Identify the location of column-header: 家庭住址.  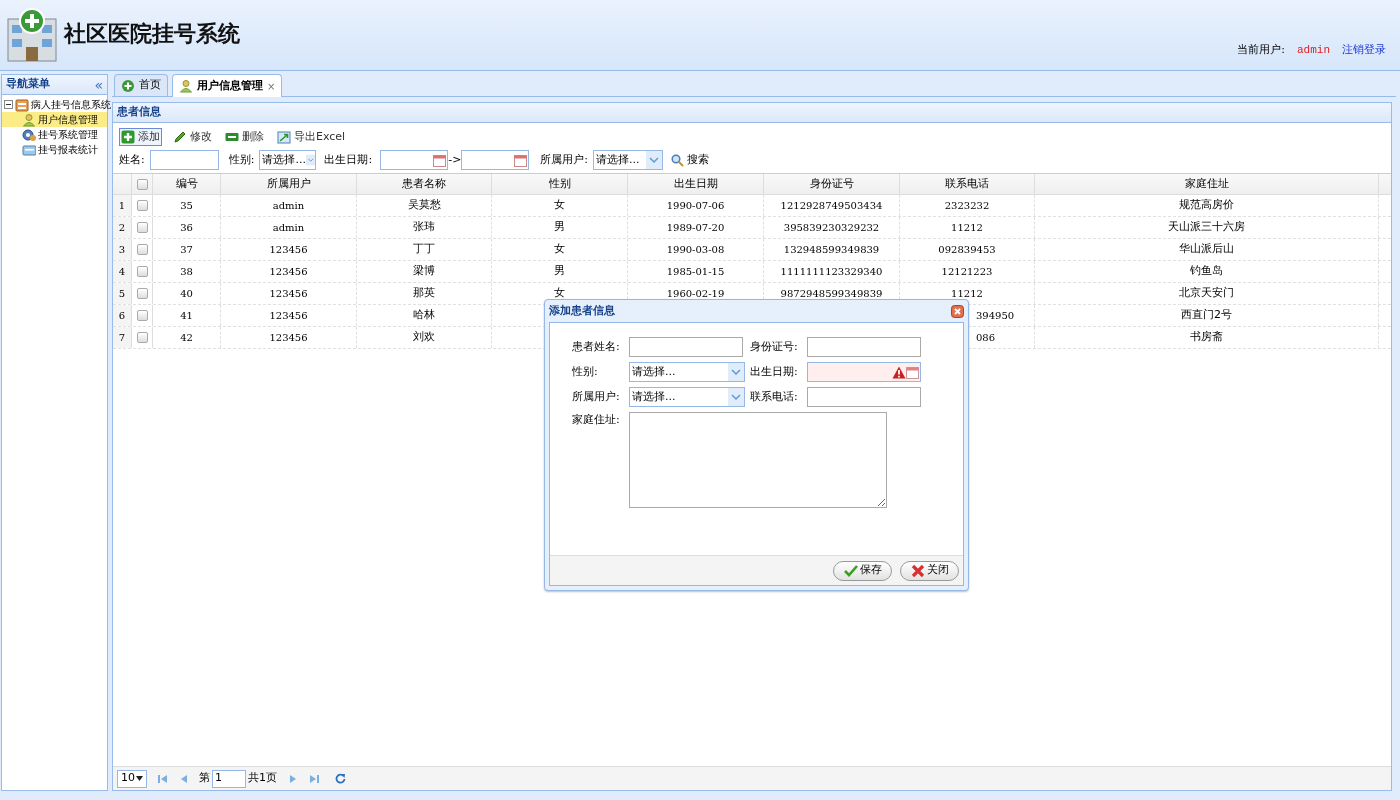
(1207, 184).